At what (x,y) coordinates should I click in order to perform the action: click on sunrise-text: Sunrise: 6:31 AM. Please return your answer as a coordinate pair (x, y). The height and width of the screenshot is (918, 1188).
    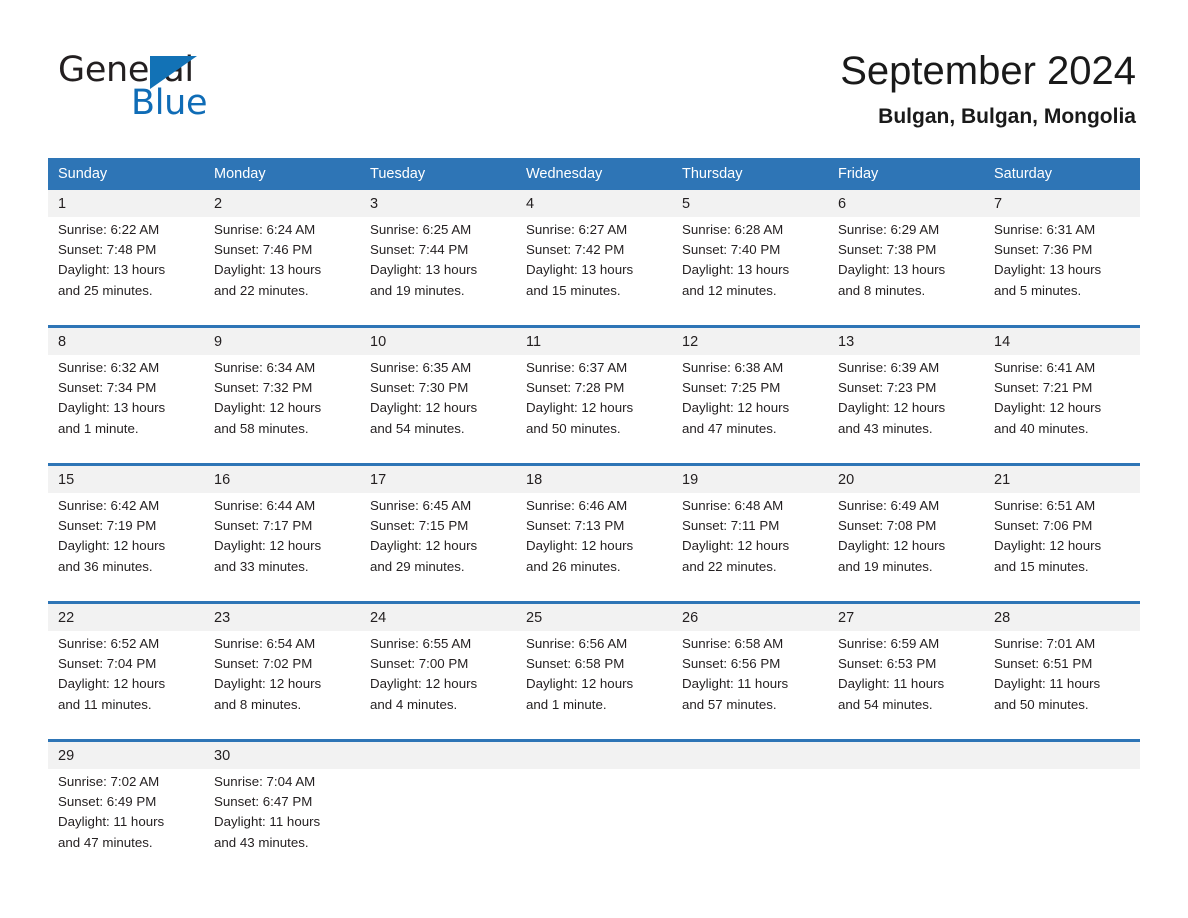
    Looking at the image, I should click on (1045, 229).